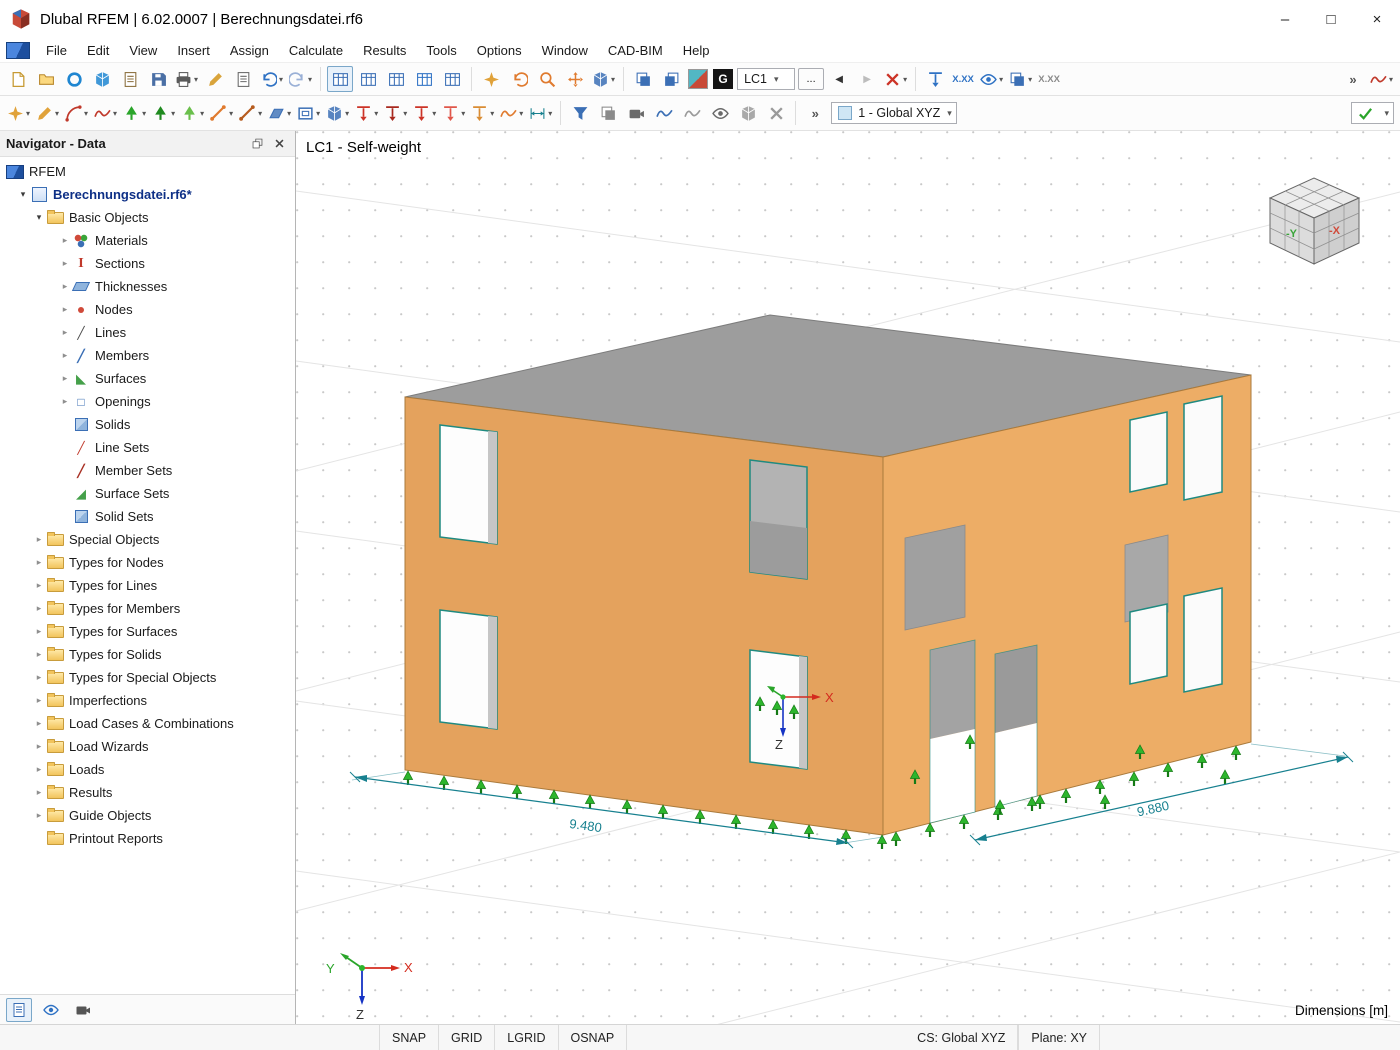 This screenshot has width=1400, height=1050. I want to click on cube-face-x-label: -X, so click(1335, 231).